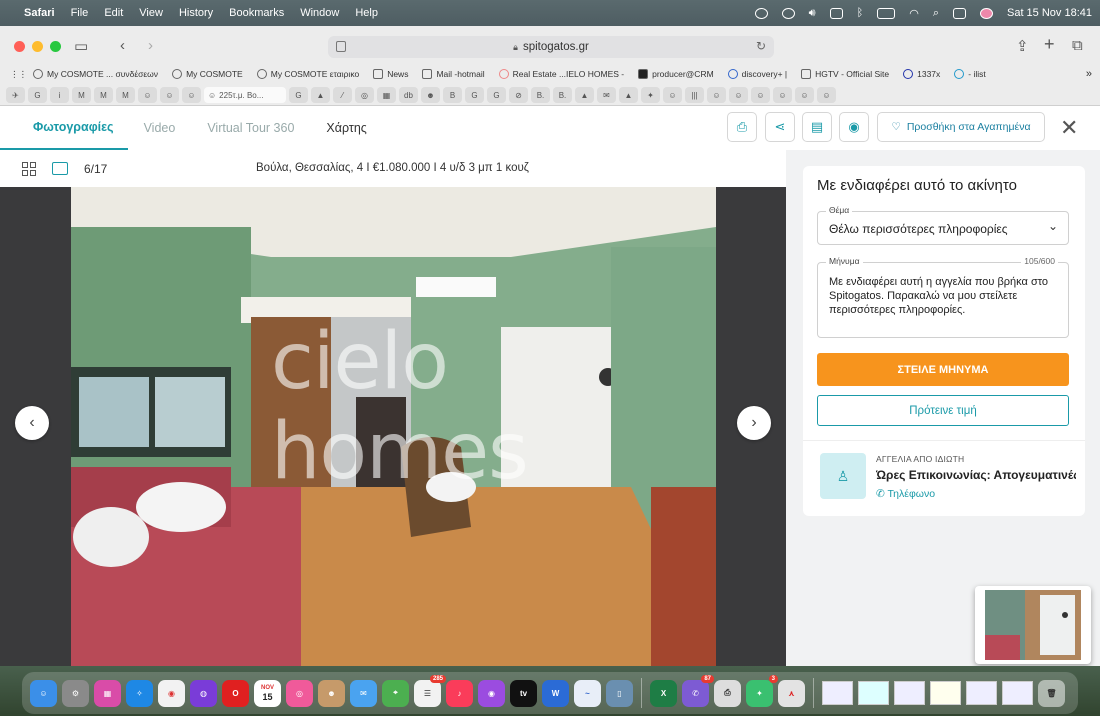 The image size is (1100, 716). I want to click on menu-history: History, so click(196, 13).